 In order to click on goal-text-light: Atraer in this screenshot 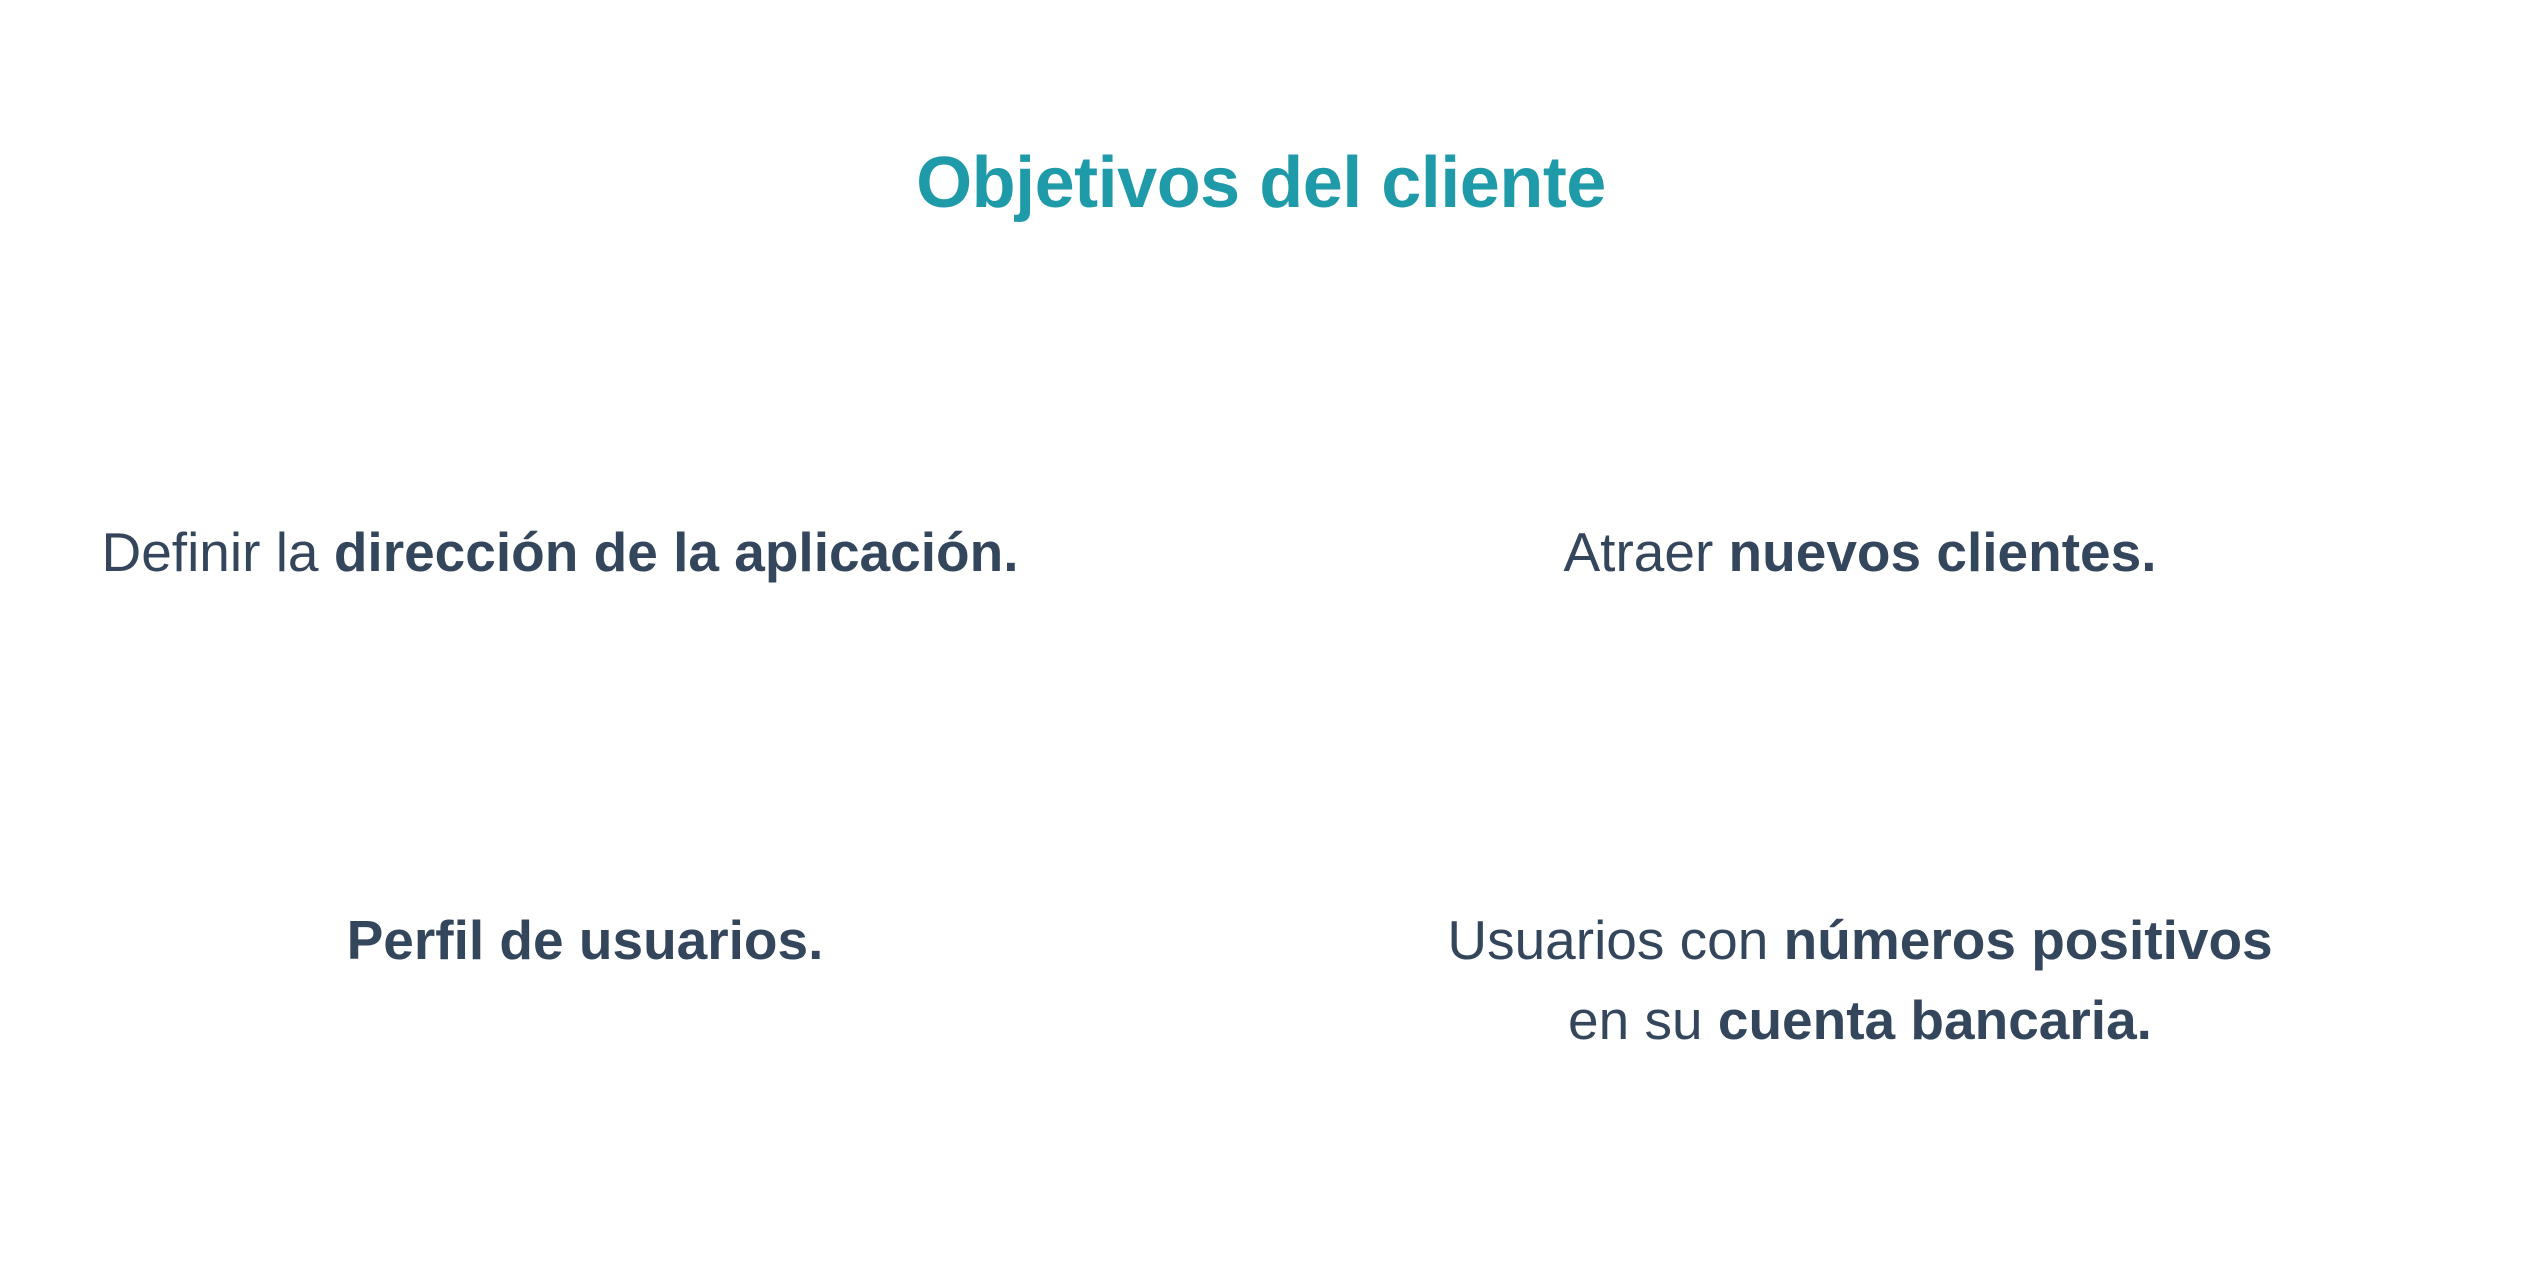, I will do `click(1646, 552)`.